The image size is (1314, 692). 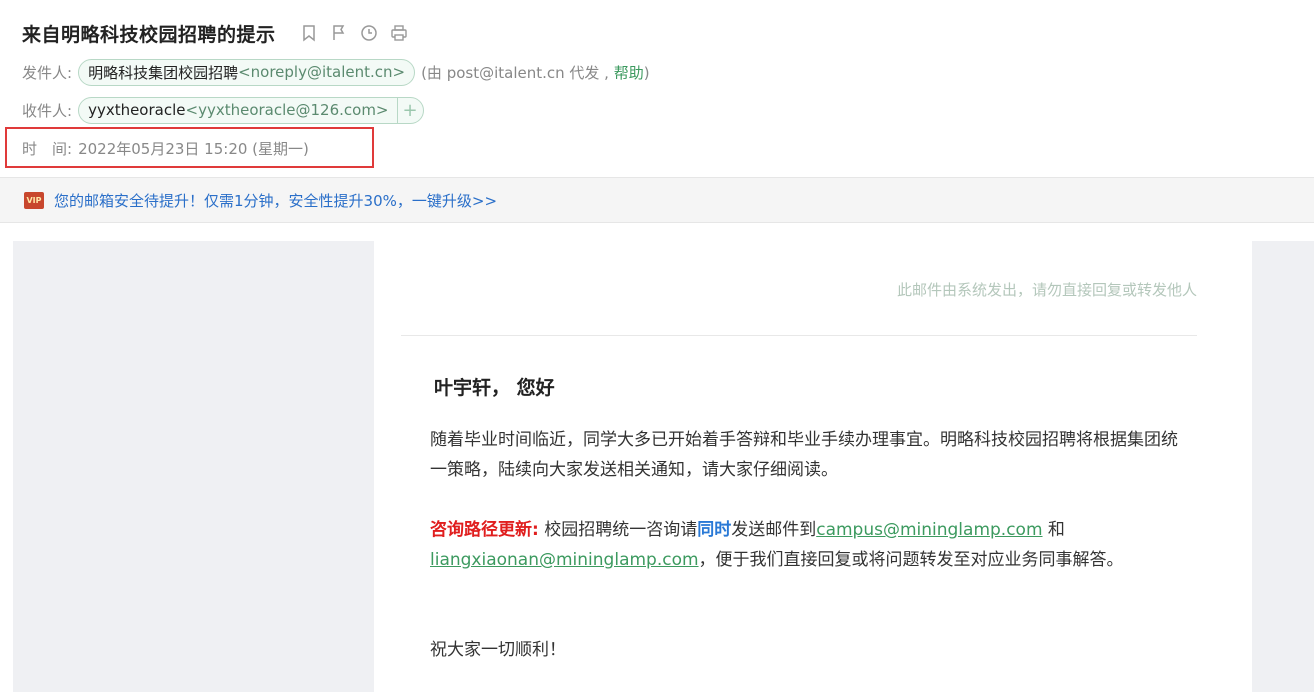 What do you see at coordinates (484, 530) in the screenshot?
I see `contact-update-heading: 咨询路径更新:` at bounding box center [484, 530].